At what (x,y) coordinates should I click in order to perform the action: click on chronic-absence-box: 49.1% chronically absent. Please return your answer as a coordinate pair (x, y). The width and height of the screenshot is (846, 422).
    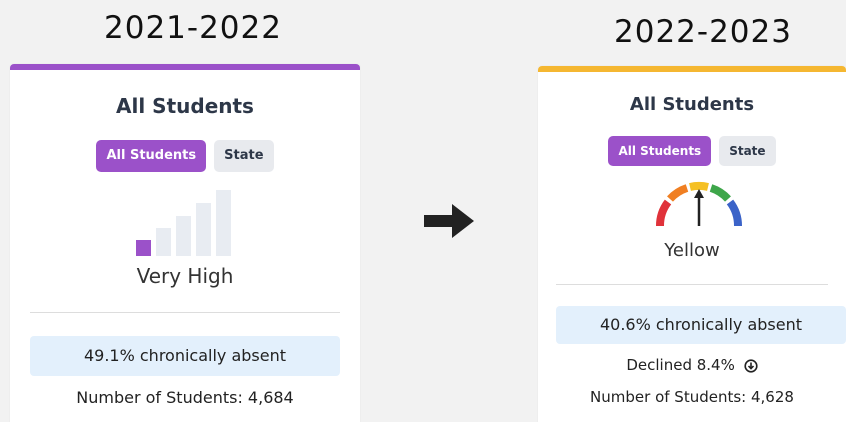
    Looking at the image, I should click on (185, 356).